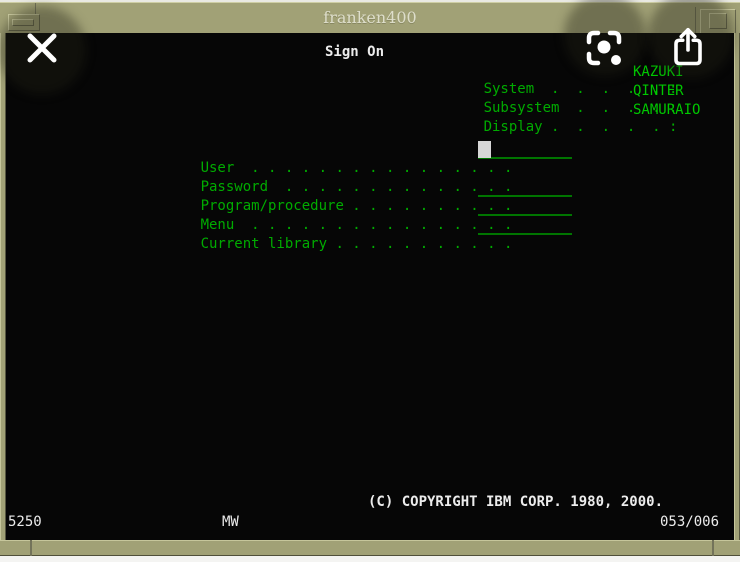 Image resolution: width=740 pixels, height=562 pixels. Describe the element at coordinates (25, 522) in the screenshot. I see `statusbar-emulation-type: 5250` at that location.